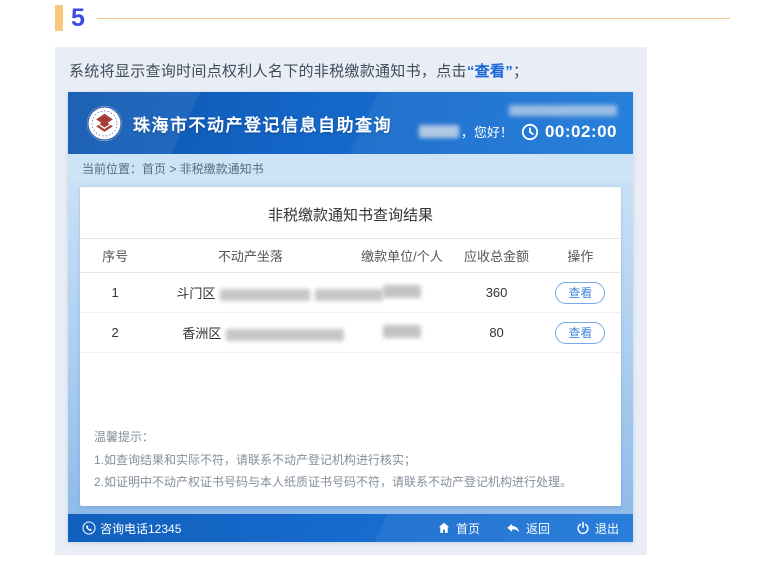  Describe the element at coordinates (350, 389) in the screenshot. I see `card-spacer` at that location.